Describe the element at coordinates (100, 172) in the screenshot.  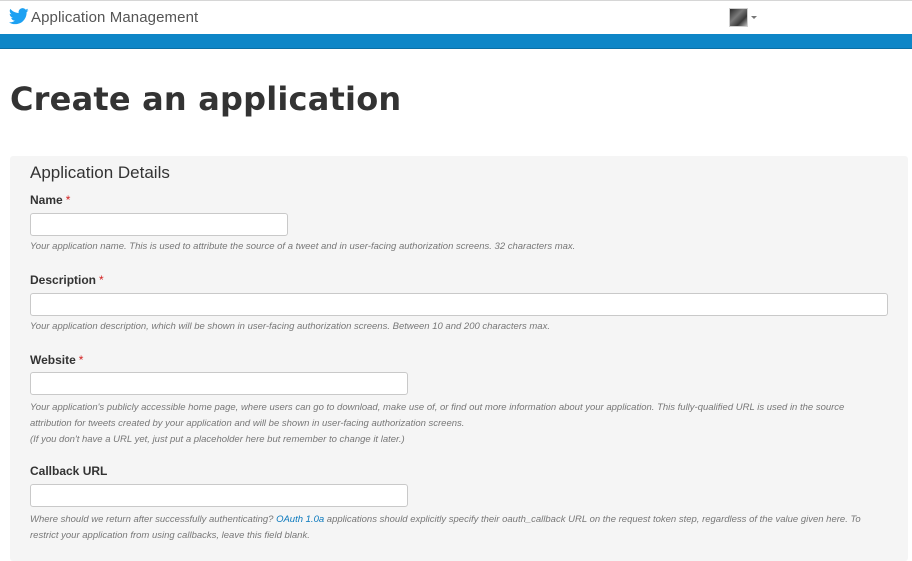
I see `section-title: Application Details` at that location.